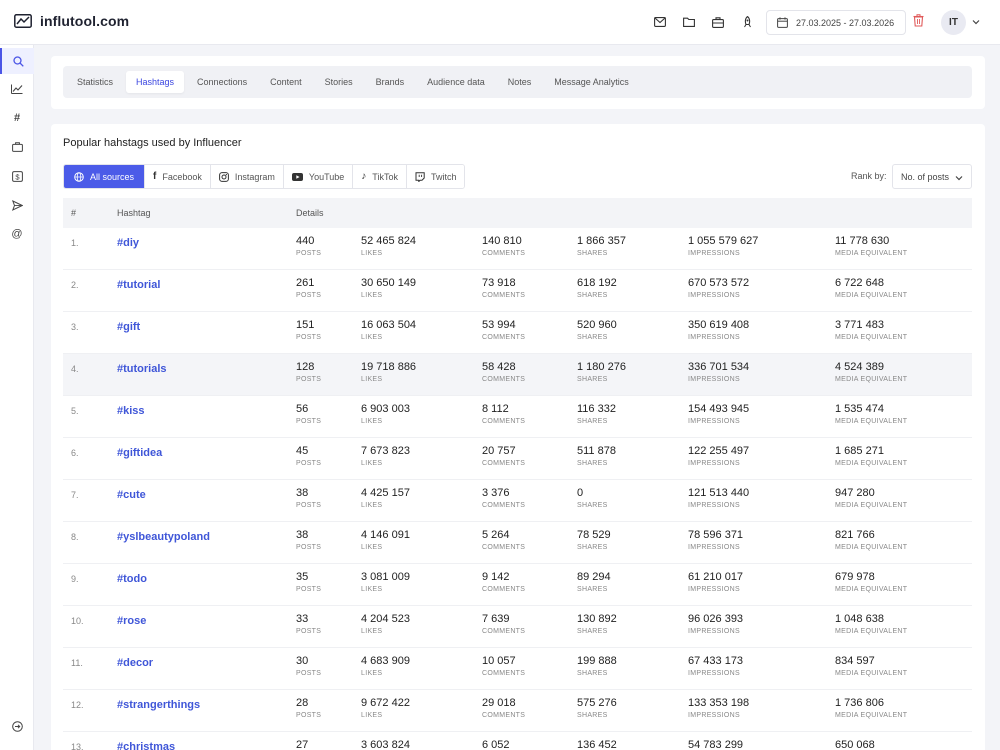 The height and width of the screenshot is (750, 1000). I want to click on tab-audience-data: Audience data, so click(456, 82).